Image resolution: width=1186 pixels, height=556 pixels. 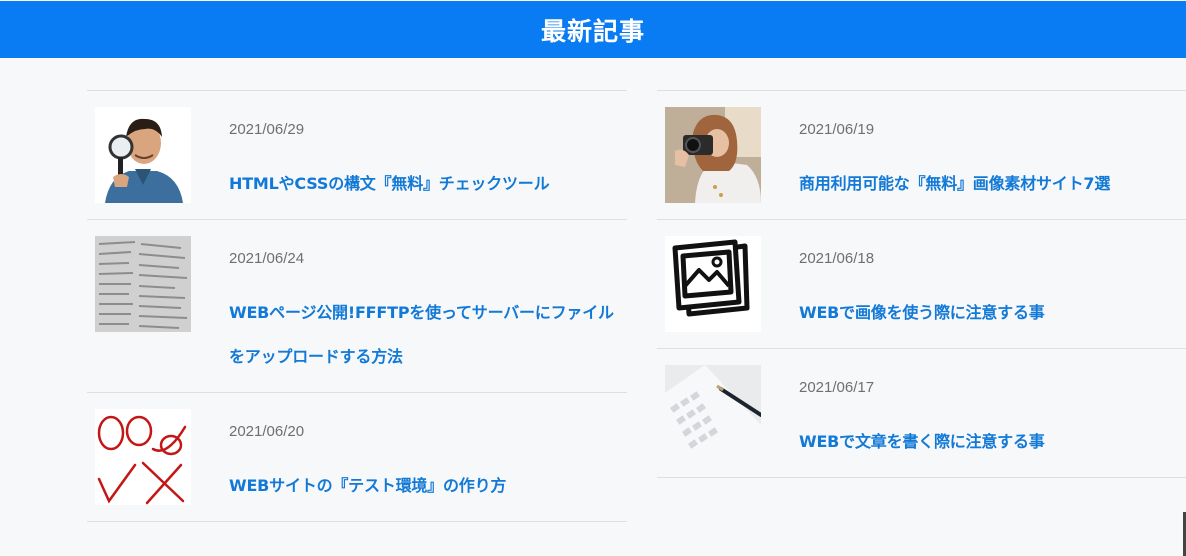 I want to click on section-header: 最新記事, so click(x=593, y=29).